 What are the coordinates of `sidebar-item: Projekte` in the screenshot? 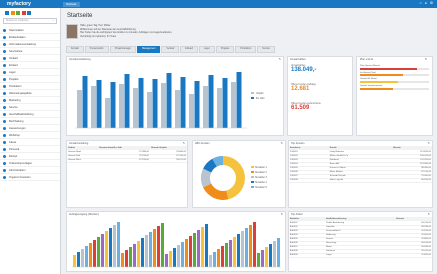 It's located at (30, 79).